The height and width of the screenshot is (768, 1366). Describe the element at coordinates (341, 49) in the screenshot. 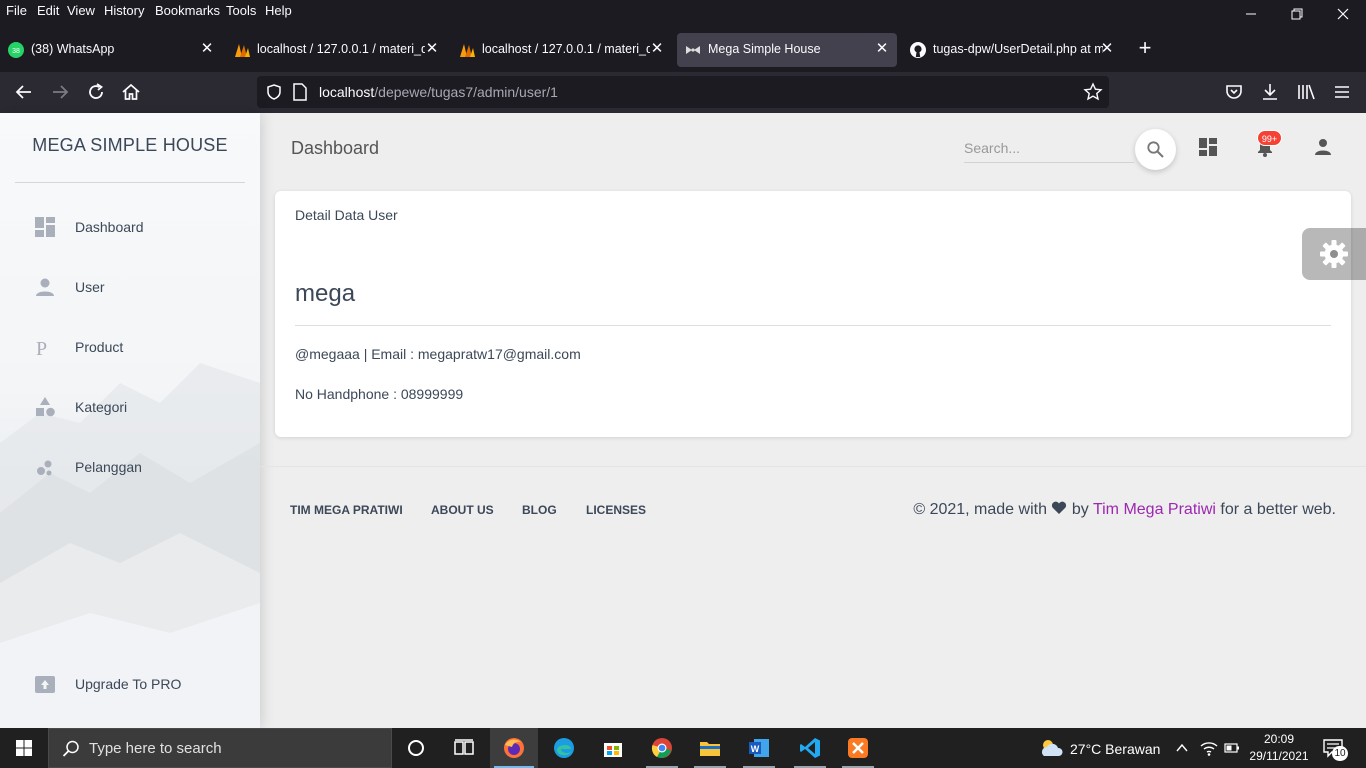

I see `tab-label: localhost / 127.0.0.1 / materi_do` at that location.